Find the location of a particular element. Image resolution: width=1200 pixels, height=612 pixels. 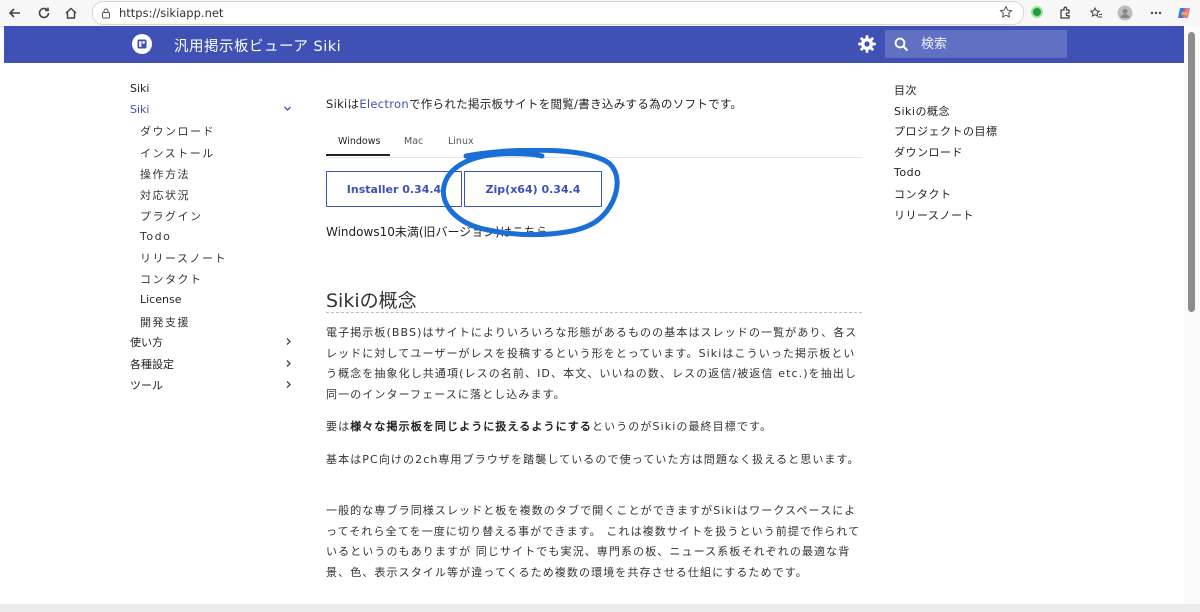

toc-item-download: ダウンロード is located at coordinates (928, 152).